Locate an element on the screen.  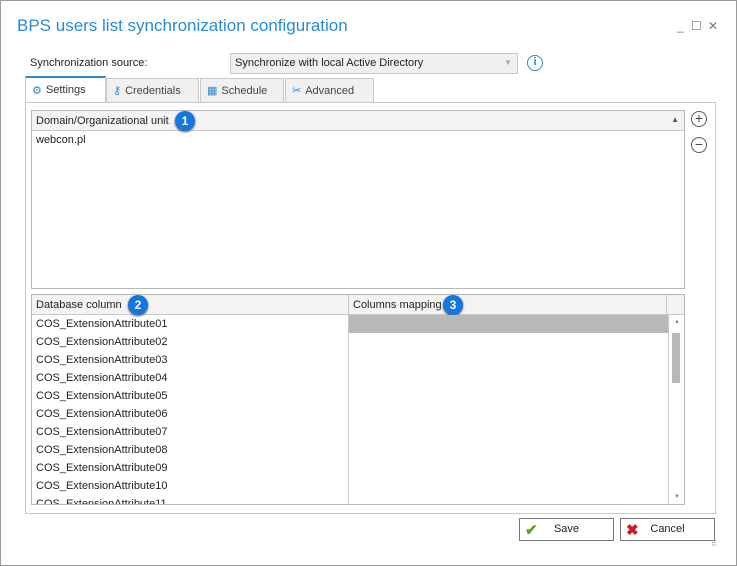
save-button: ✔ Save is located at coordinates (566, 529).